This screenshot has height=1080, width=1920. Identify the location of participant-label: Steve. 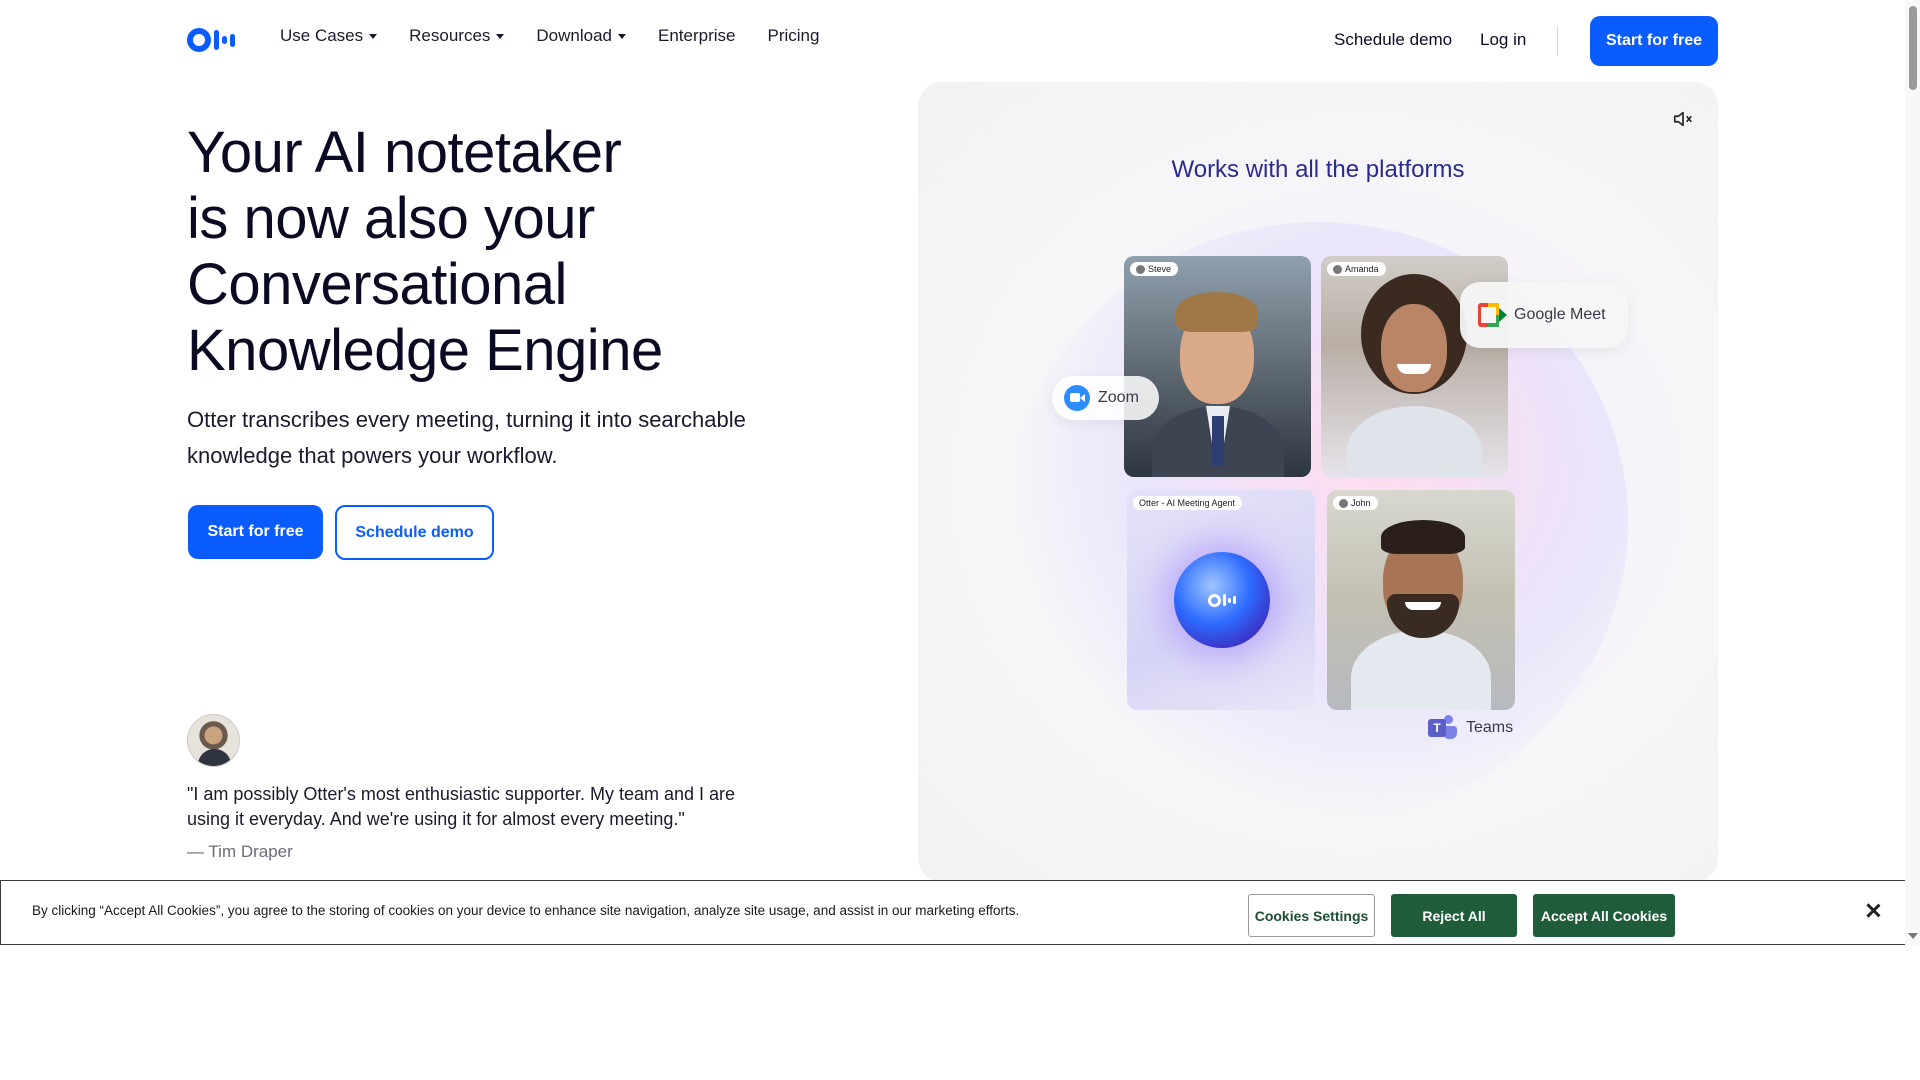
(1154, 269).